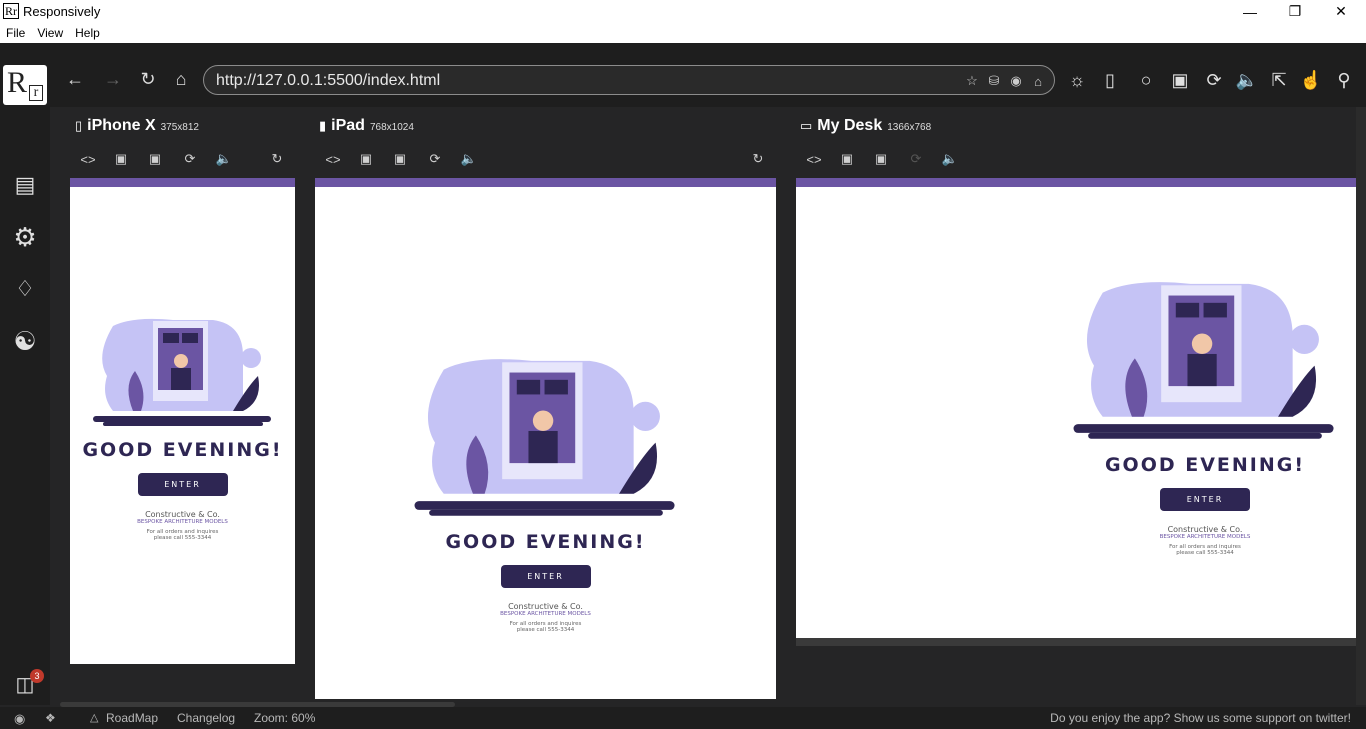  What do you see at coordinates (137, 125) in the screenshot?
I see `device-header-iphone: ▯ iPhone X 375x812` at bounding box center [137, 125].